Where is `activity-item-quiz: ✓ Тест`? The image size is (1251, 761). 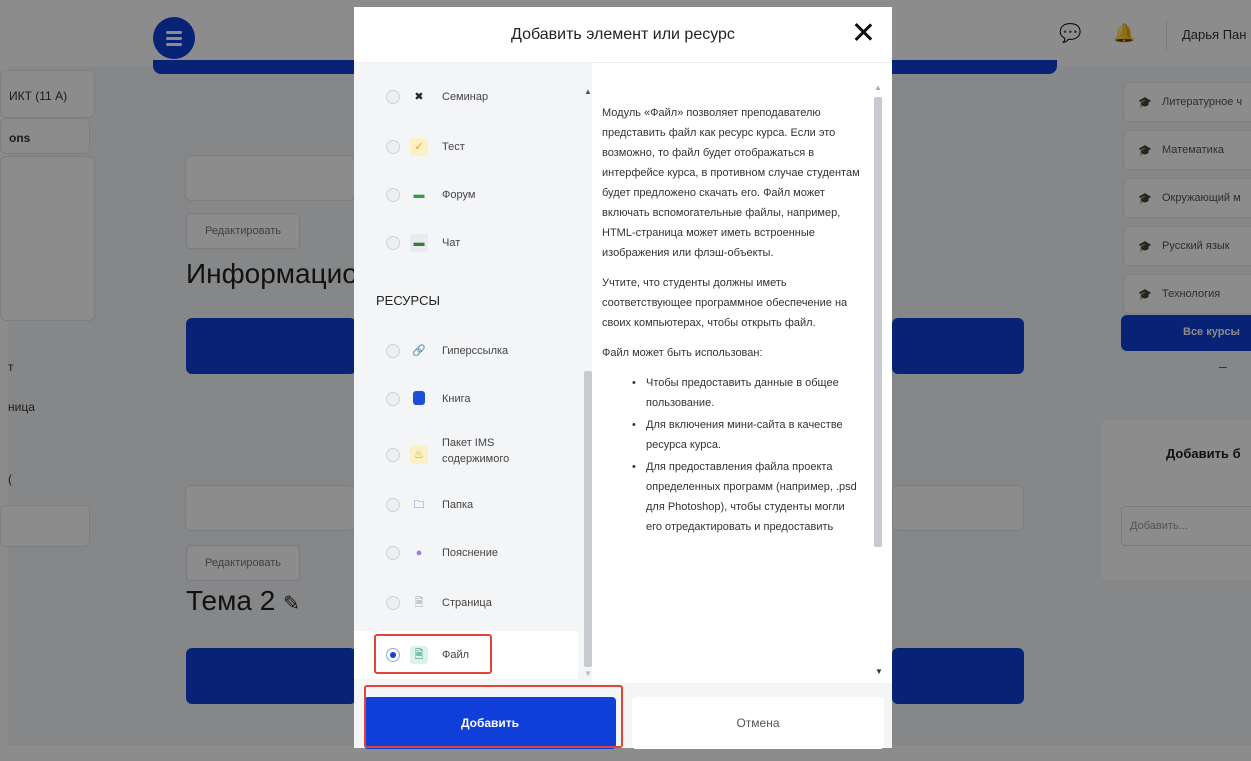
activity-item-quiz: ✓ Тест is located at coordinates (466, 147).